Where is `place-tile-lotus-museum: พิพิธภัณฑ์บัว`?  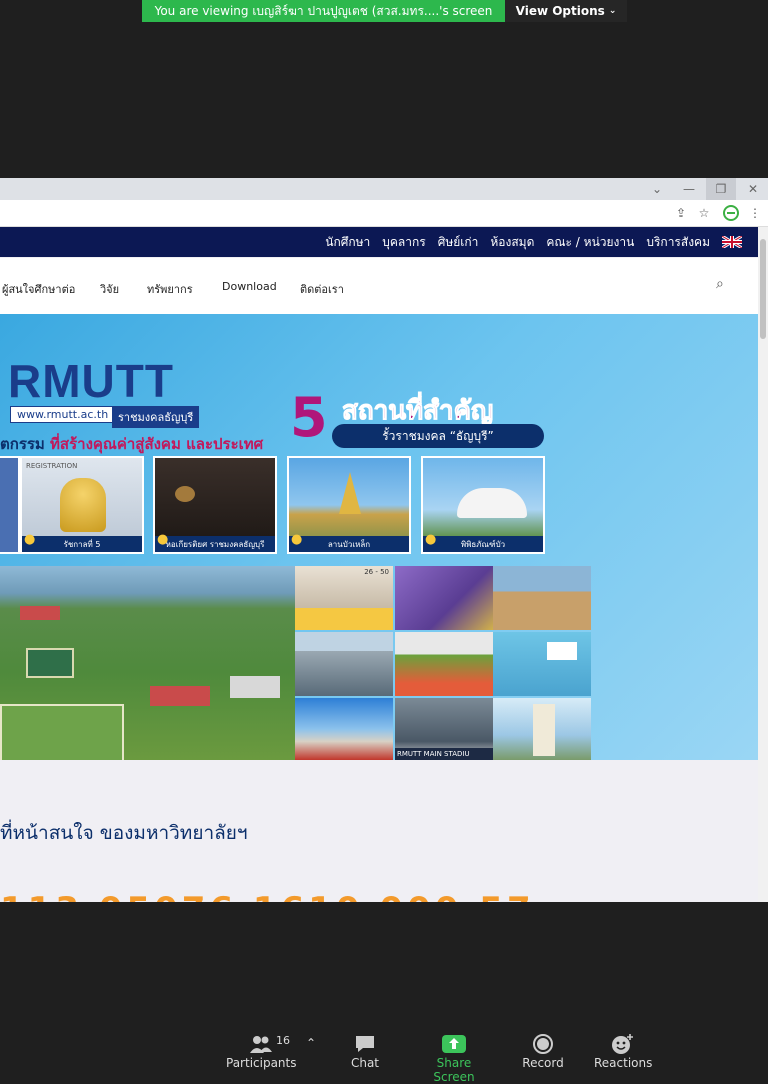 place-tile-lotus-museum: พิพิธภัณฑ์บัว is located at coordinates (483, 505).